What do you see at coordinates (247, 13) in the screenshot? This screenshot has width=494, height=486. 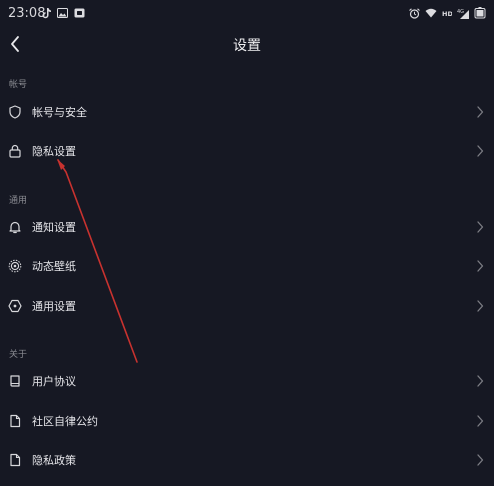 I see `status-bar: 23:08 HD 4G` at bounding box center [247, 13].